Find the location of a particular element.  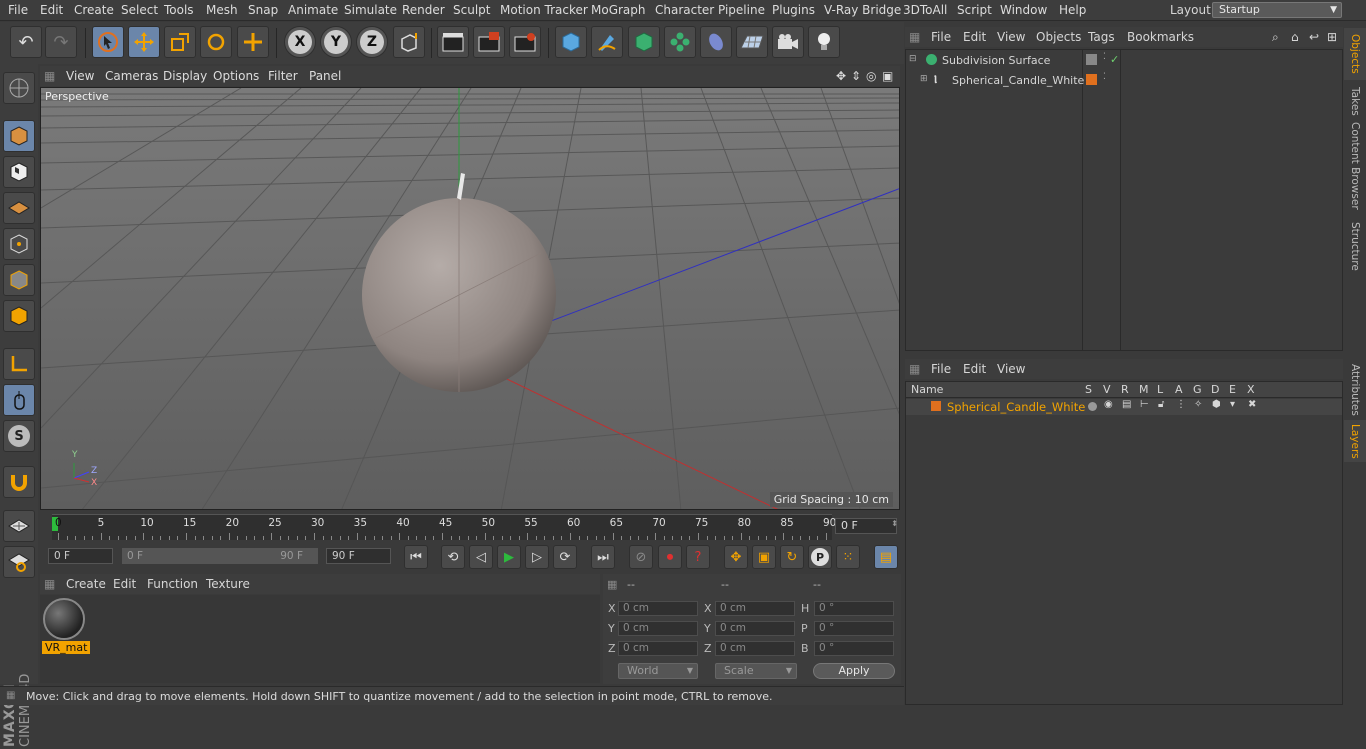

tab-structure: Structure is located at coordinates (1355, 246).